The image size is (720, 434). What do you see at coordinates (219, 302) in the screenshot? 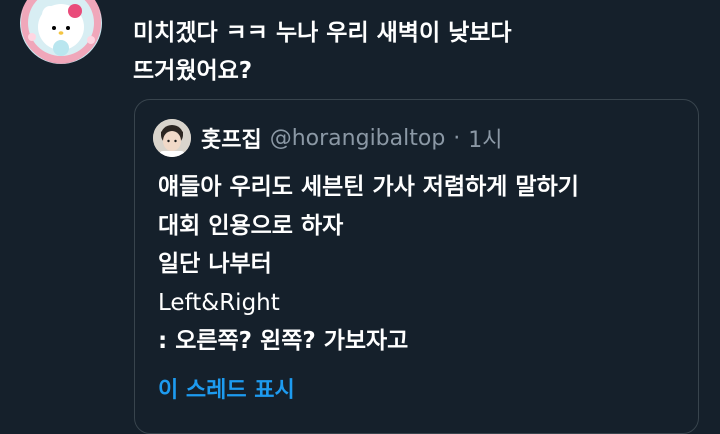
I see `quote-text-line: Left&Right` at bounding box center [219, 302].